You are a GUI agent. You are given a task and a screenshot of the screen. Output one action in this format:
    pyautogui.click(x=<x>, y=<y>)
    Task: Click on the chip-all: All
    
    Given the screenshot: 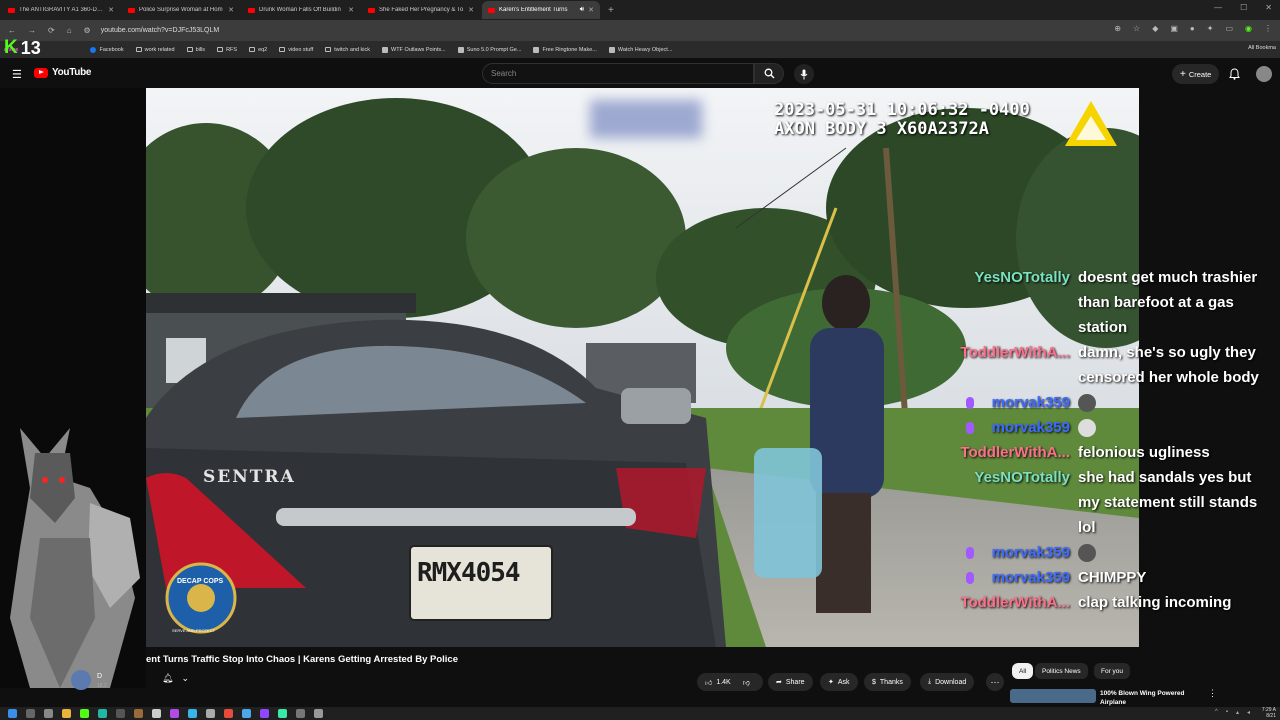 What is the action you would take?
    pyautogui.click(x=1023, y=671)
    